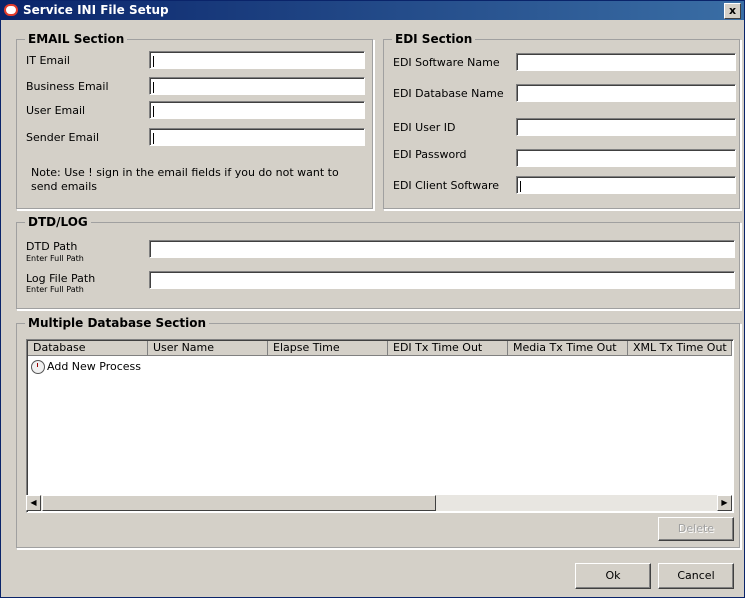 The height and width of the screenshot is (602, 753). What do you see at coordinates (257, 60) in the screenshot?
I see `it-email-field` at bounding box center [257, 60].